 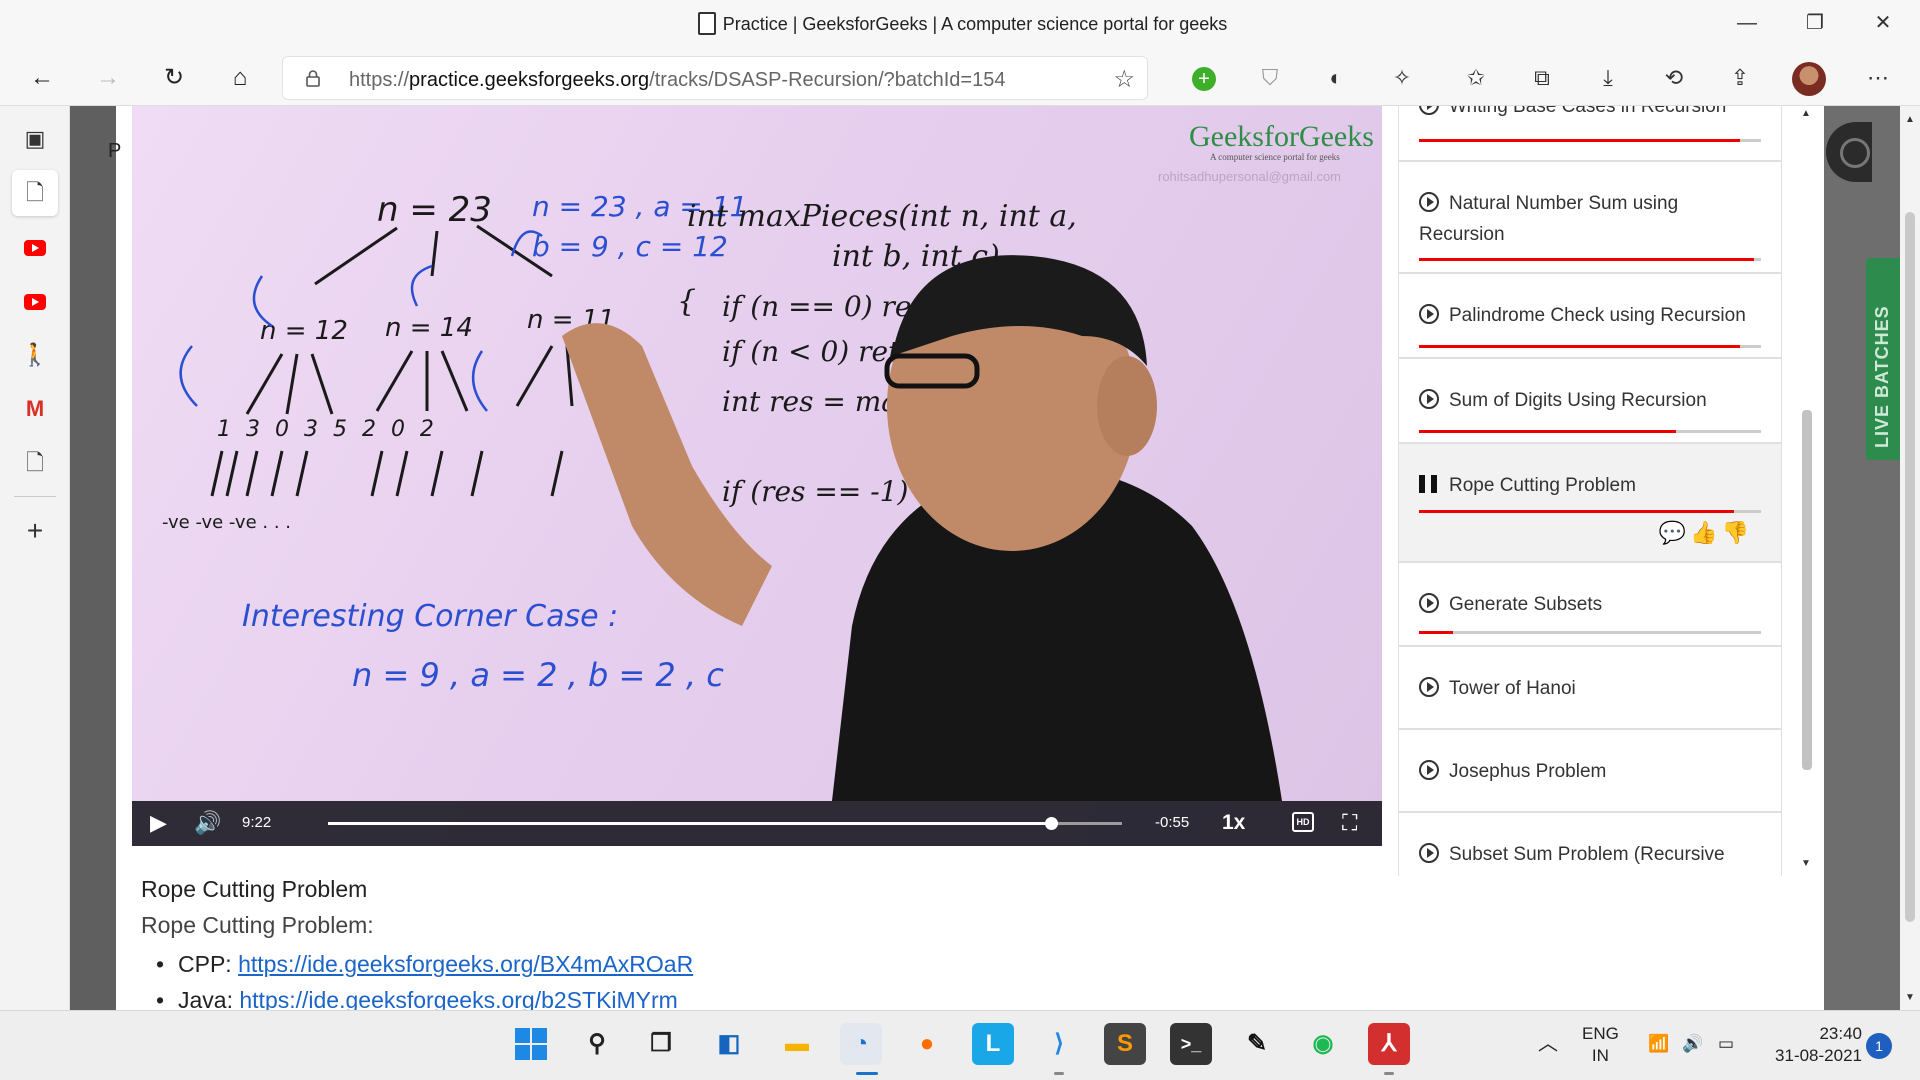 What do you see at coordinates (1658, 1044) in the screenshot?
I see `wifi-icon: 📶` at bounding box center [1658, 1044].